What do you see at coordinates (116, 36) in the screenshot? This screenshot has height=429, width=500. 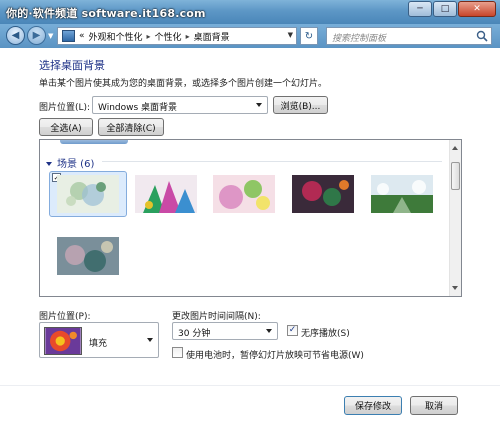 I see `breadcrumb-appearance: 外观和个性化` at bounding box center [116, 36].